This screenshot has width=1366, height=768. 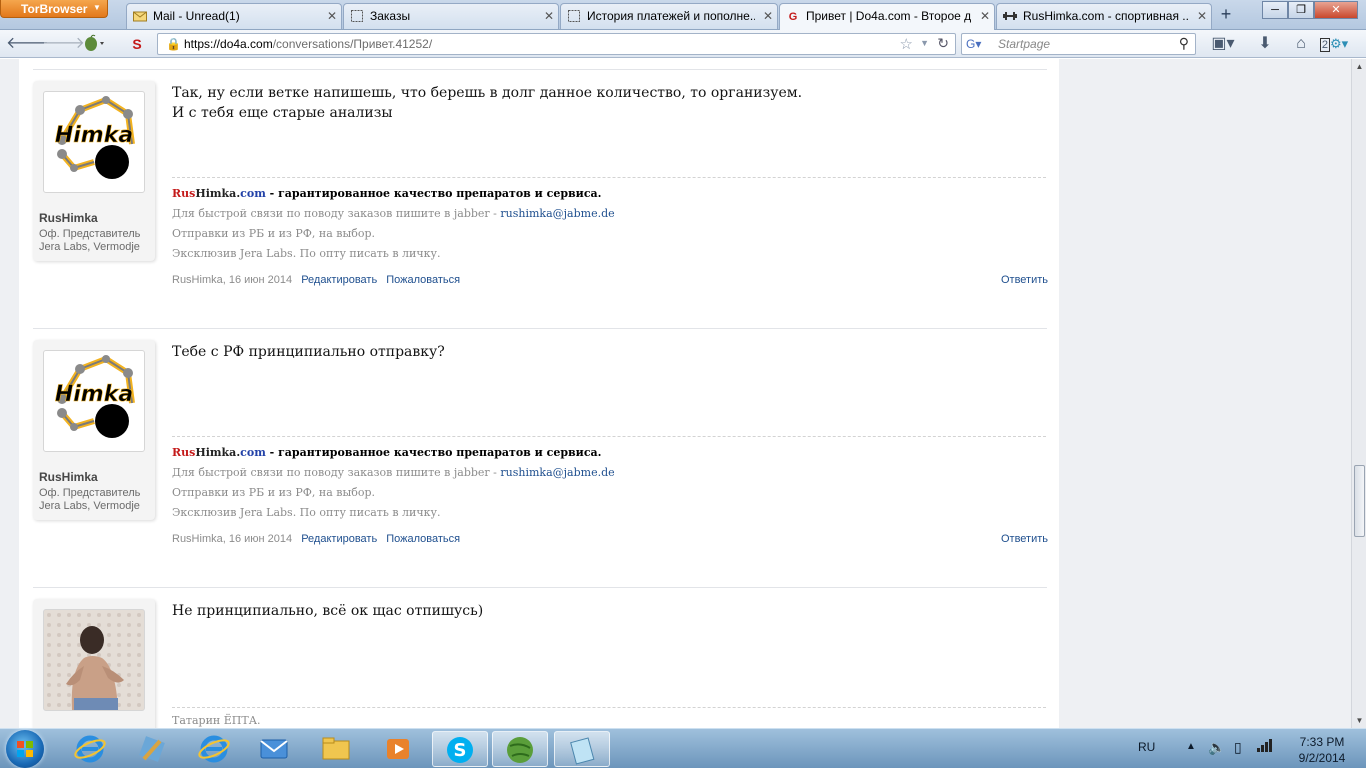 I want to click on page-icon, so click(x=574, y=17).